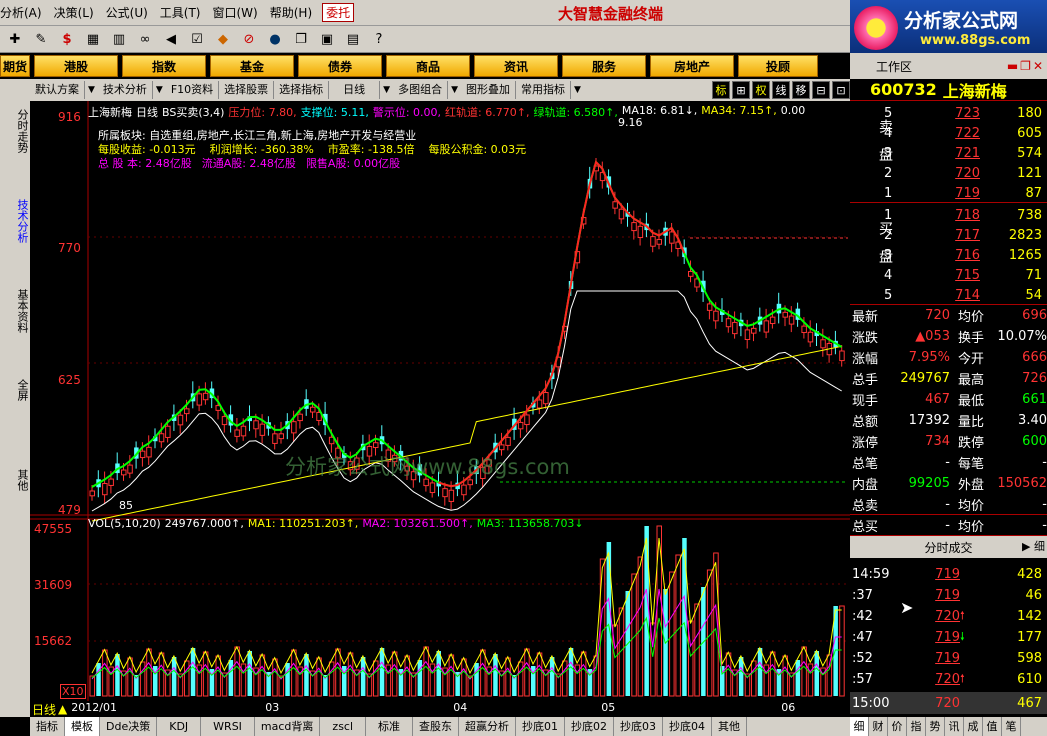 This screenshot has height=736, width=1047. What do you see at coordinates (841, 90) in the screenshot?
I see `layout-button: ⊡` at bounding box center [841, 90].